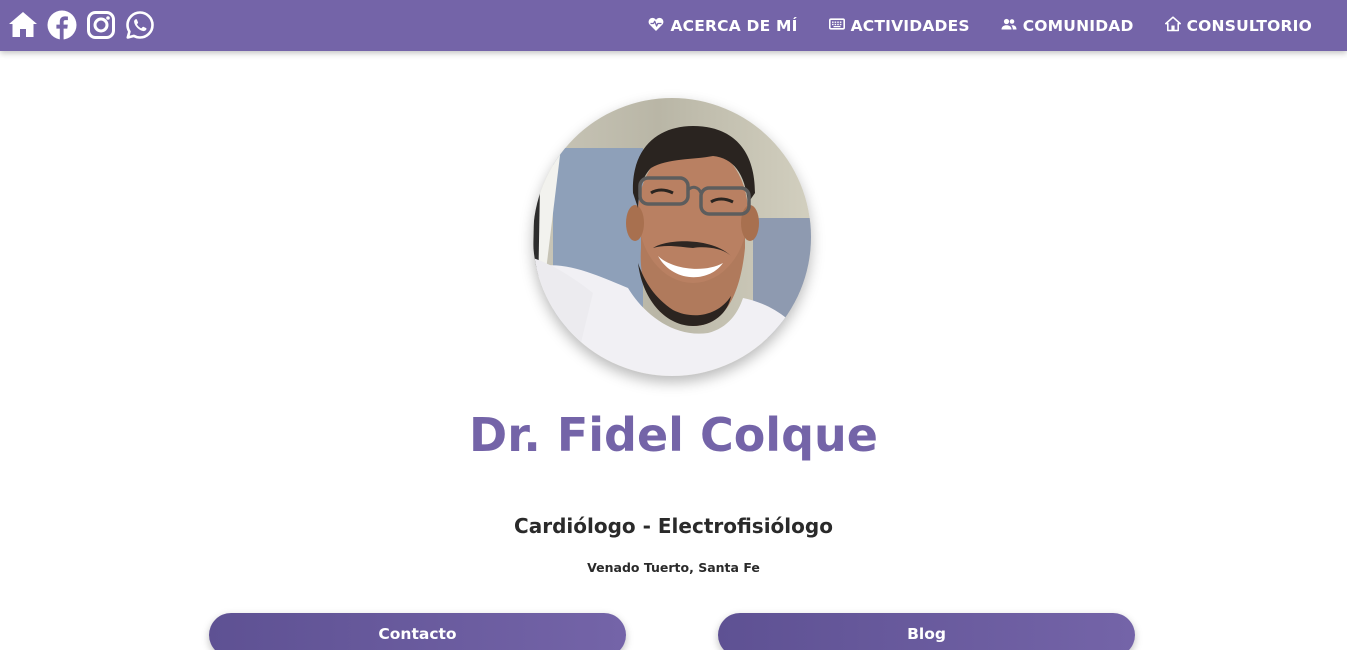 Image resolution: width=1347 pixels, height=650 pixels. Describe the element at coordinates (656, 24) in the screenshot. I see `heart-pulse-icon` at that location.